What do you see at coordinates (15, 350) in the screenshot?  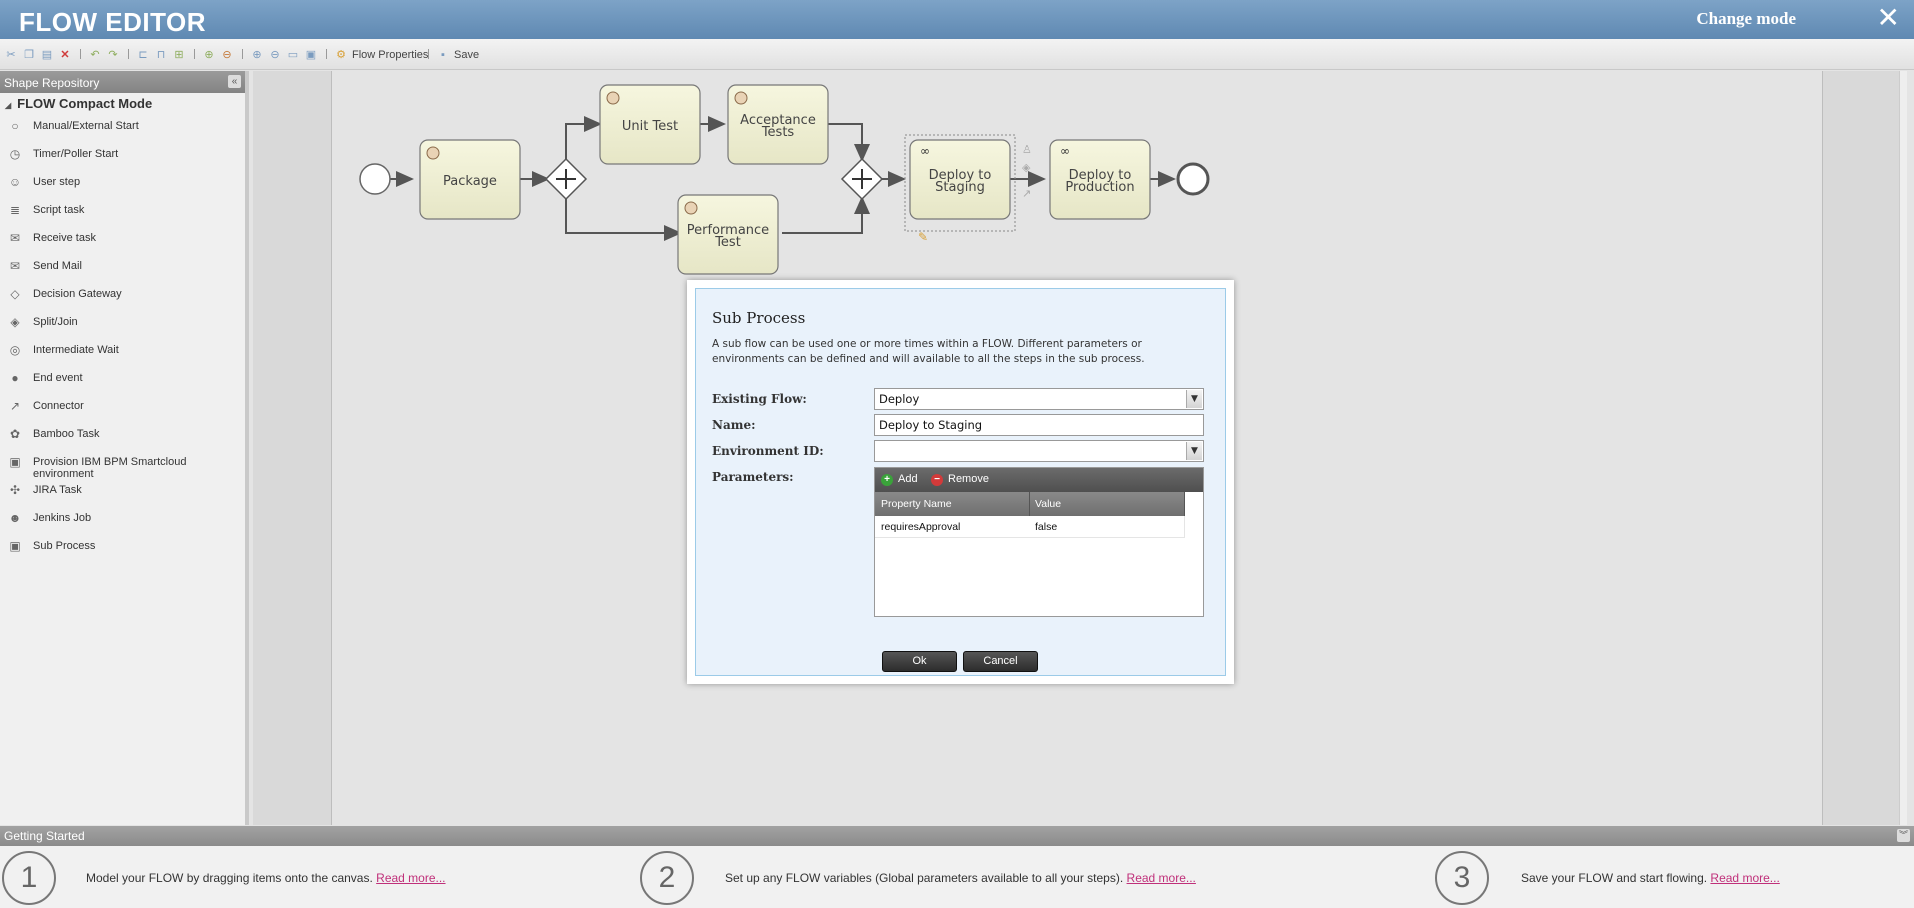 I see `double-circle-icon: ◎` at bounding box center [15, 350].